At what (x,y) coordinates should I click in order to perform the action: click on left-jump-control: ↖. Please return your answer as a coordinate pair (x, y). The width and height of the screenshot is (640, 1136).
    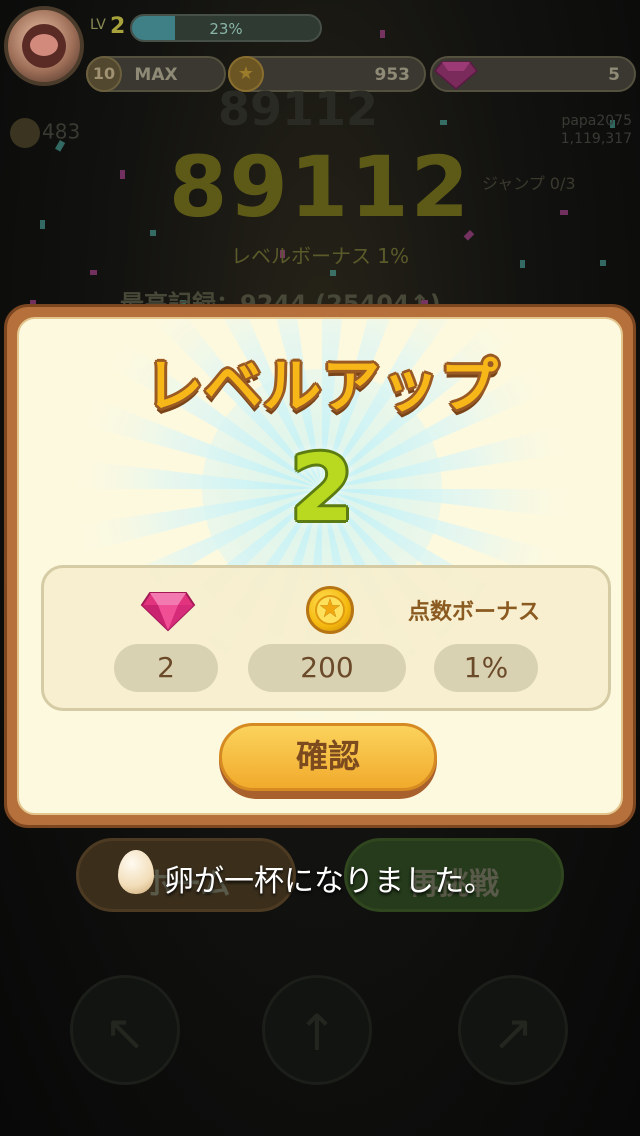
    Looking at the image, I should click on (125, 1030).